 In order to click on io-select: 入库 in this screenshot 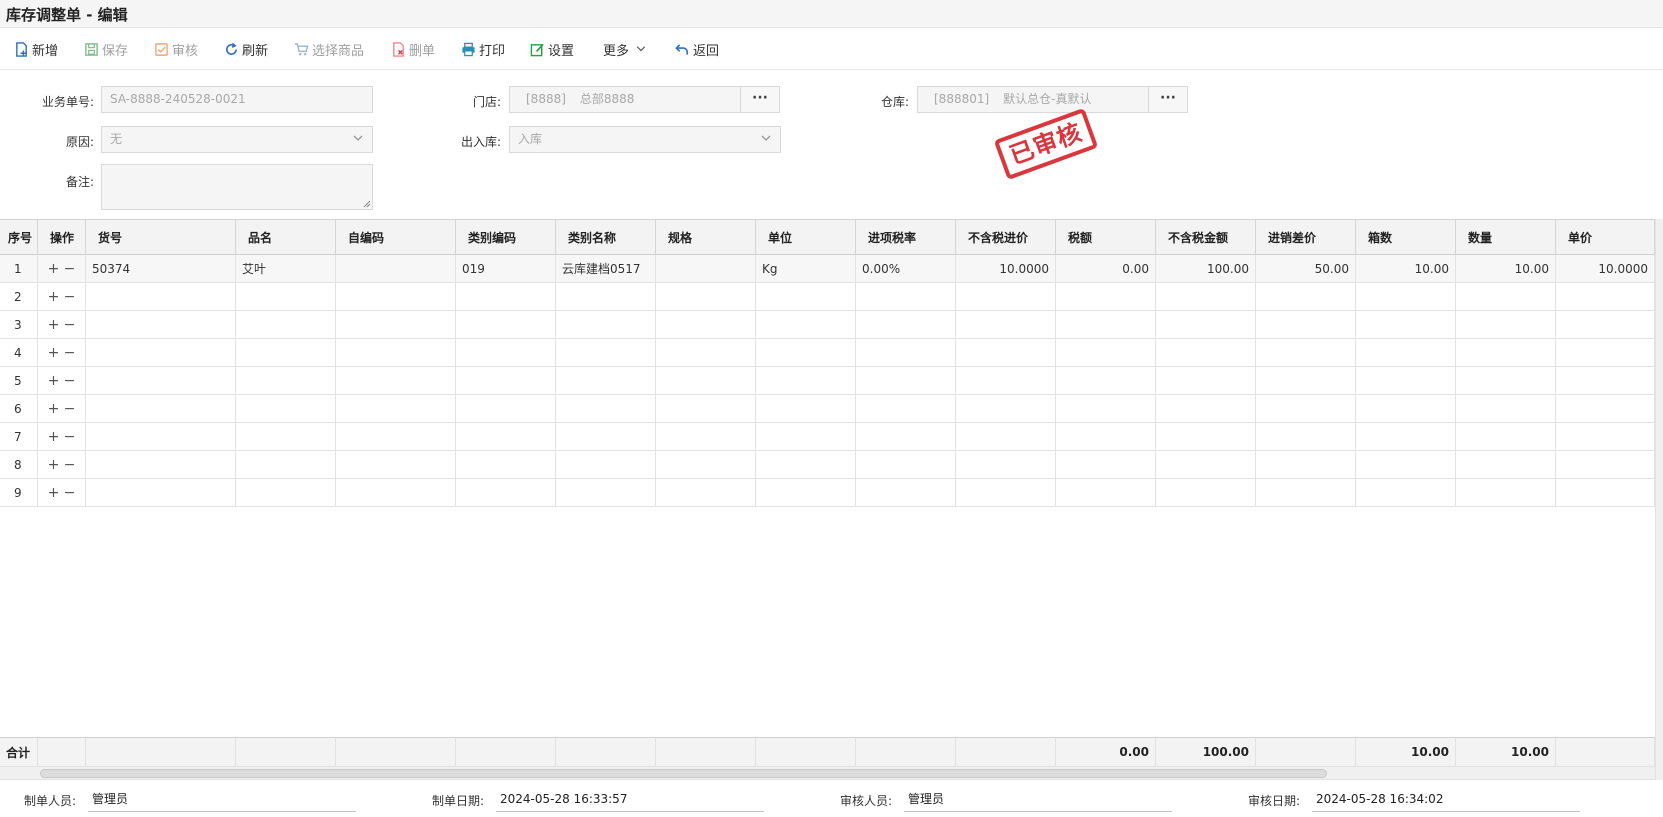, I will do `click(645, 139)`.